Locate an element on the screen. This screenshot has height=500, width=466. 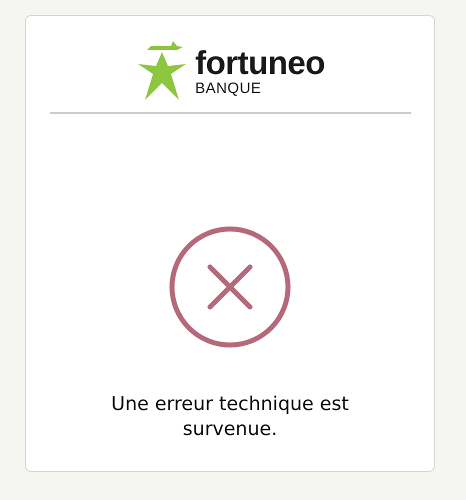
error-message: Une erreur technique est survenue. is located at coordinates (230, 417).